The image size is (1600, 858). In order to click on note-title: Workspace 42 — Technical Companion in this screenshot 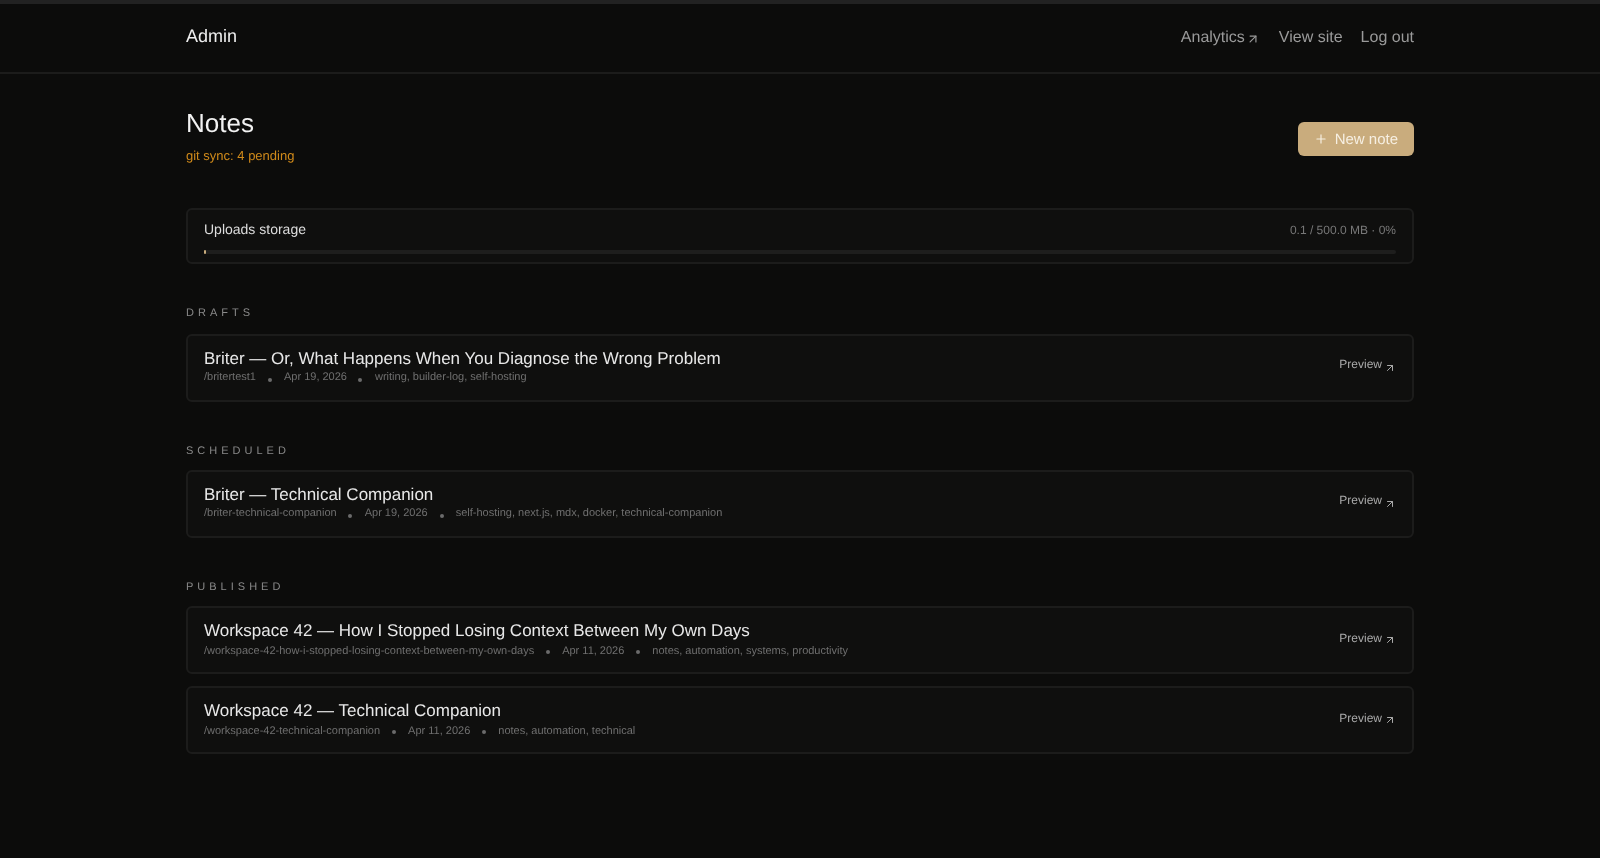, I will do `click(354, 710)`.